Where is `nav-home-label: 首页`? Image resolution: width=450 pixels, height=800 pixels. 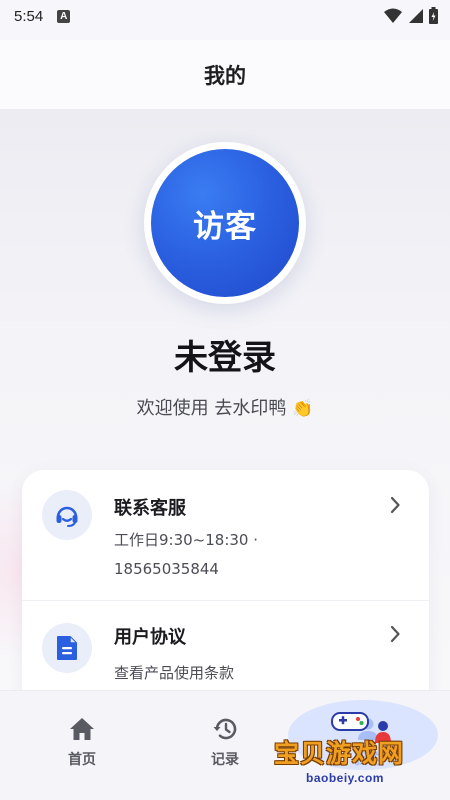
nav-home-label: 首页 is located at coordinates (82, 760).